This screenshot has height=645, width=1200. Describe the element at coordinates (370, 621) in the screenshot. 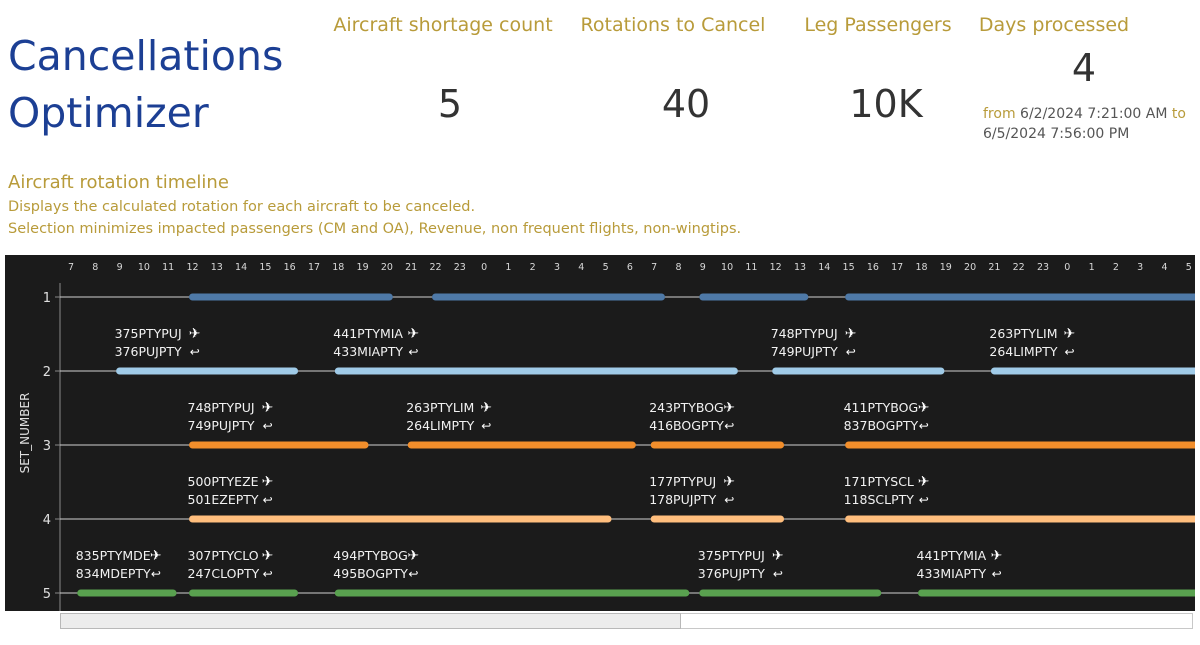

I see `horizontal-scrollbar-thumb` at that location.